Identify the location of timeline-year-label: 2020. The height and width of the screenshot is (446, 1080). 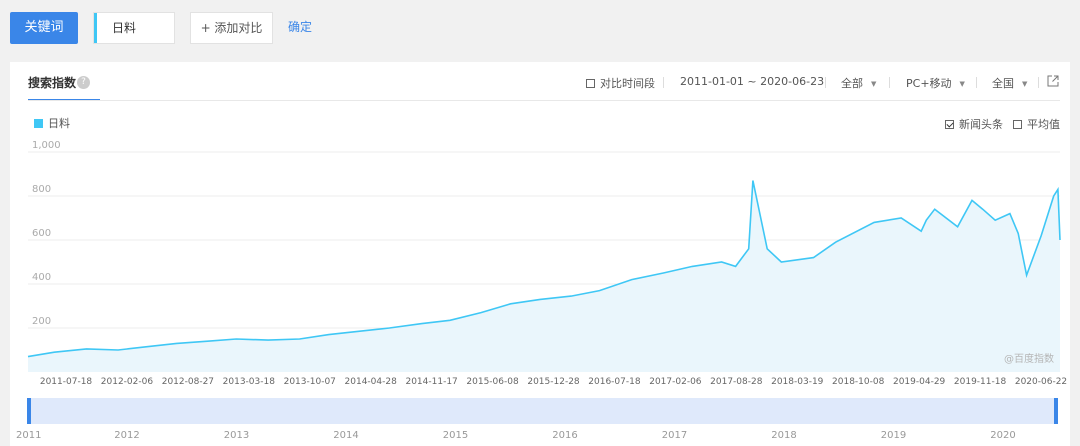
(1002, 435).